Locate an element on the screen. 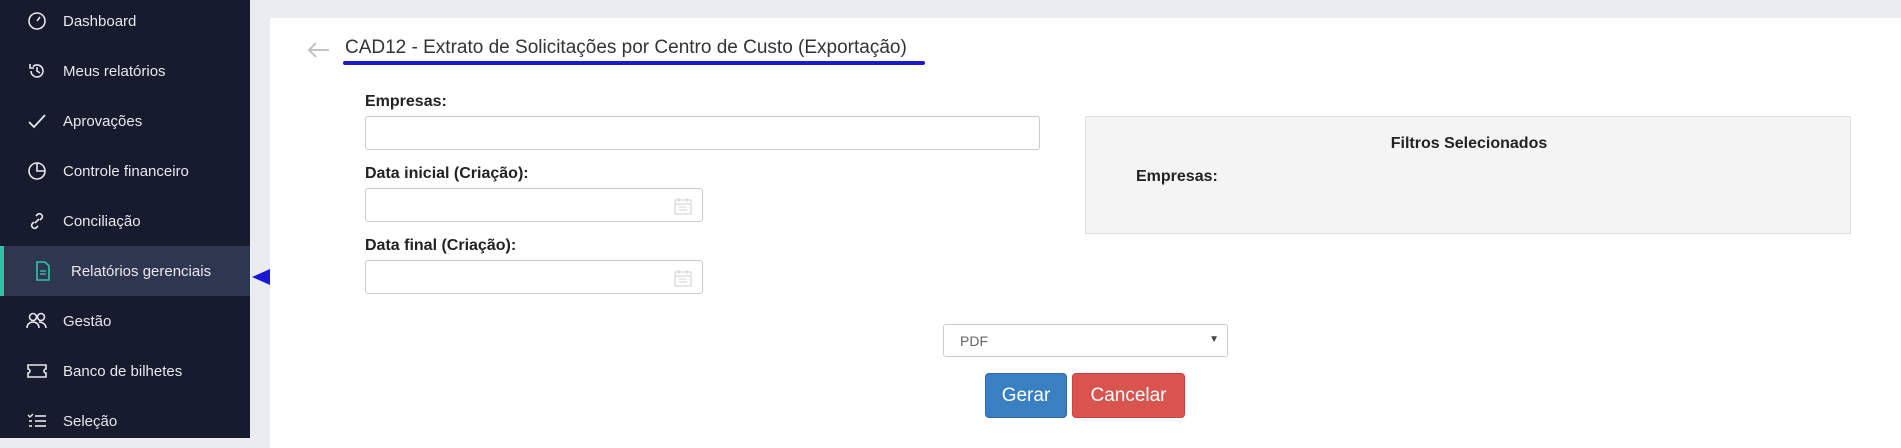 This screenshot has height=448, width=1901. filters-title: Filtros Selecionados is located at coordinates (1469, 143).